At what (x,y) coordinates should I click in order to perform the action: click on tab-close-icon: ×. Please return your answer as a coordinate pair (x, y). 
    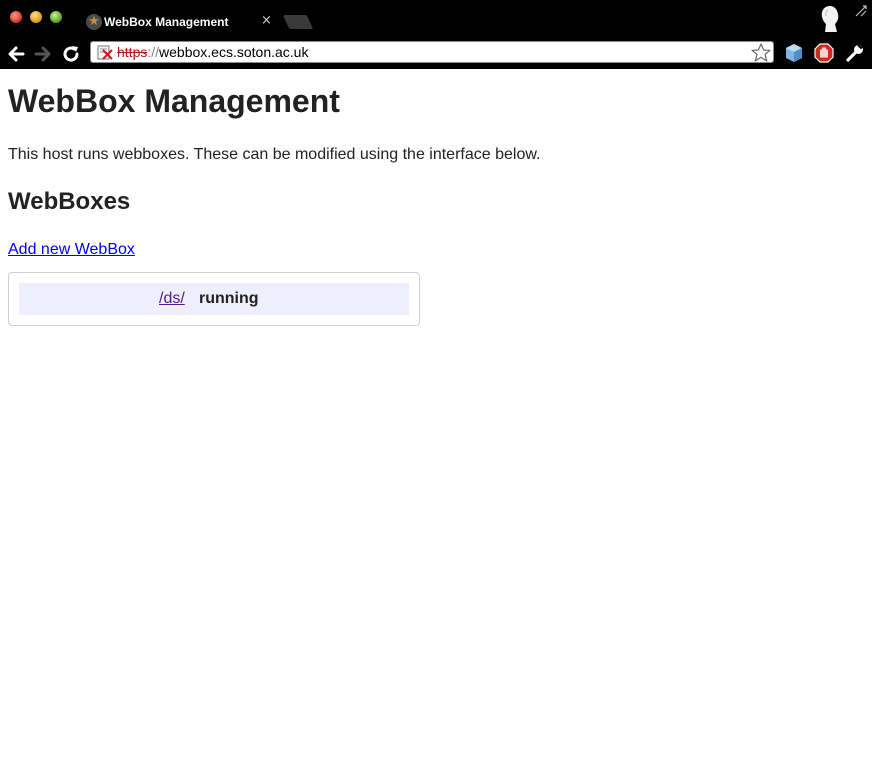
    Looking at the image, I should click on (266, 21).